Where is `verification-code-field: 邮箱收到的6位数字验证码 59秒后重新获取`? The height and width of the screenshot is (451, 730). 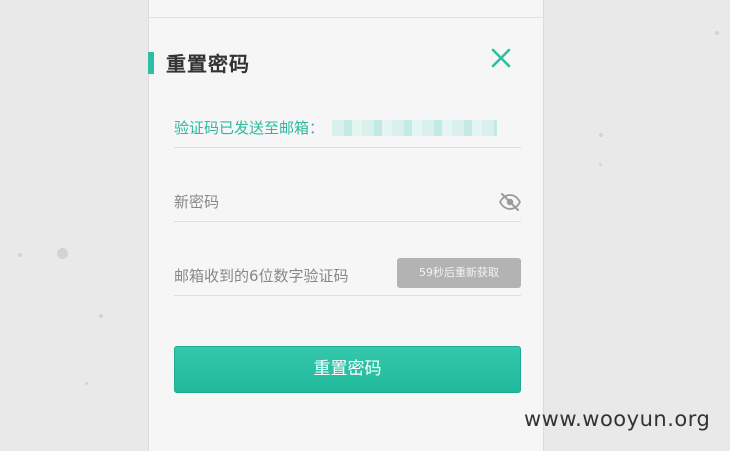
verification-code-field: 邮箱收到的6位数字验证码 59秒后重新获取 is located at coordinates (347, 276).